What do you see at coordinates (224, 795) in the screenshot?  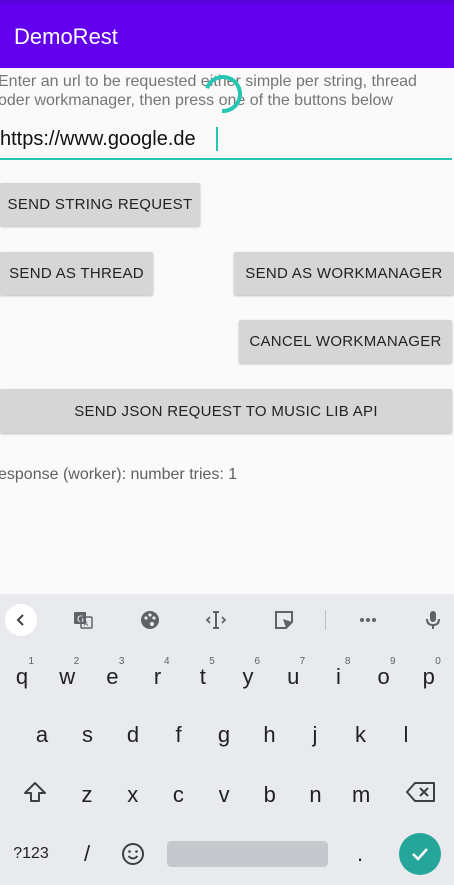 I see `key-v: v` at bounding box center [224, 795].